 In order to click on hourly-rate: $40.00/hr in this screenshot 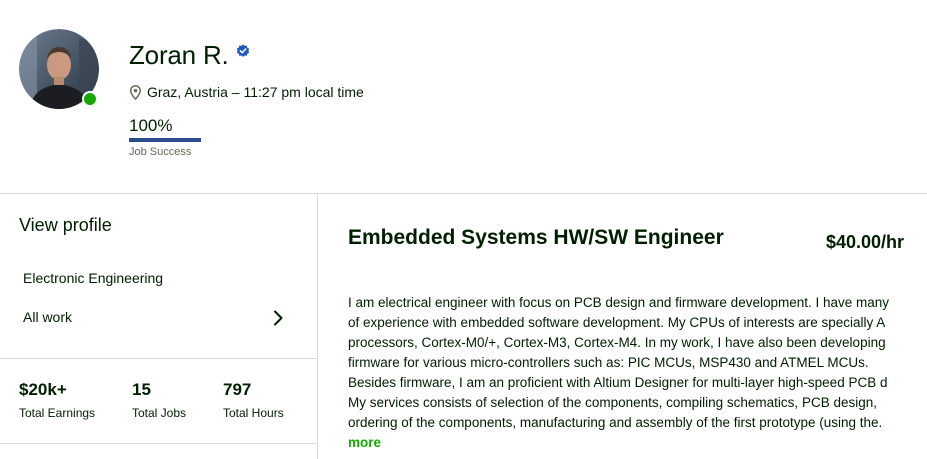, I will do `click(865, 242)`.